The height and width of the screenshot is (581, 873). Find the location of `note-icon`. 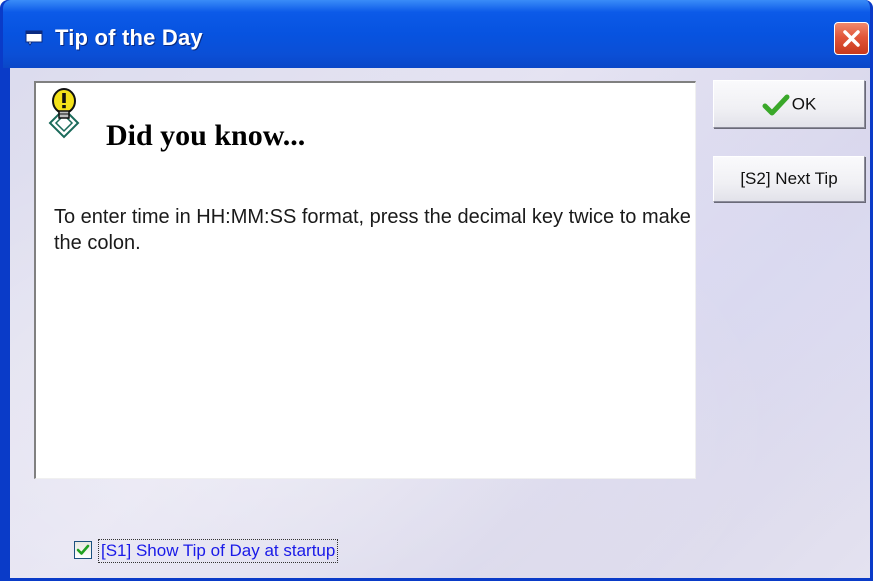

note-icon is located at coordinates (34, 38).